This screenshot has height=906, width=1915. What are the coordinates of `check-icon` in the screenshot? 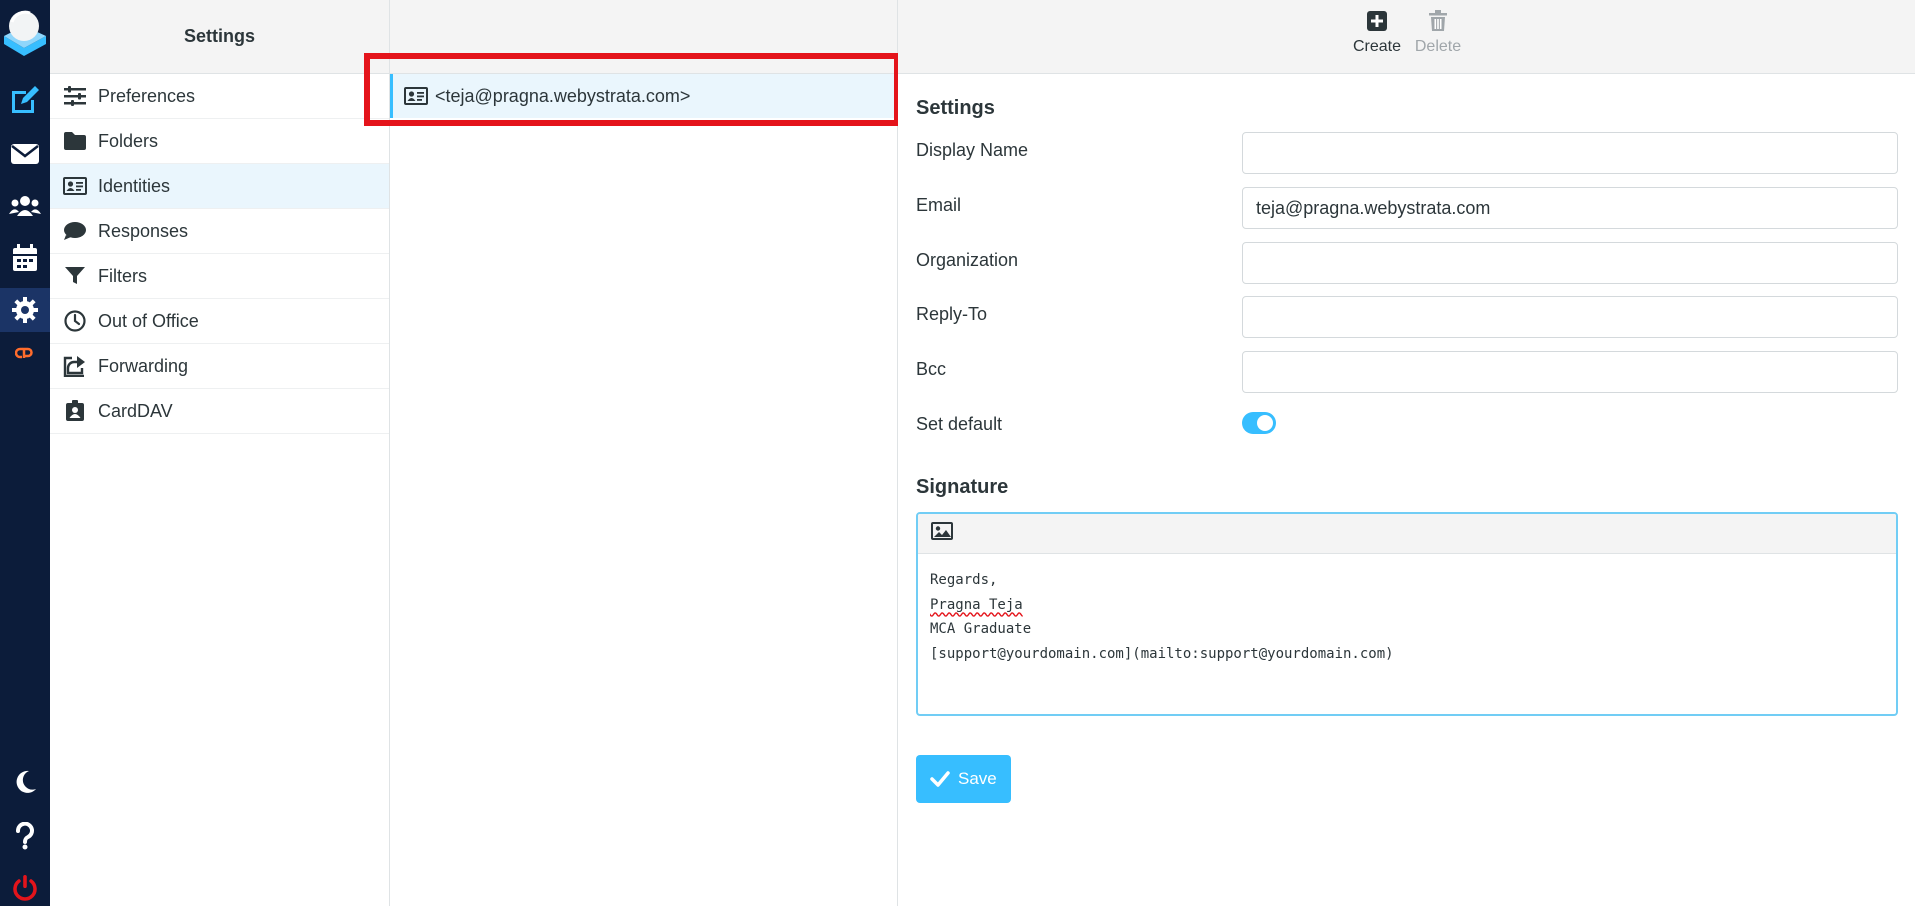 It's located at (940, 779).